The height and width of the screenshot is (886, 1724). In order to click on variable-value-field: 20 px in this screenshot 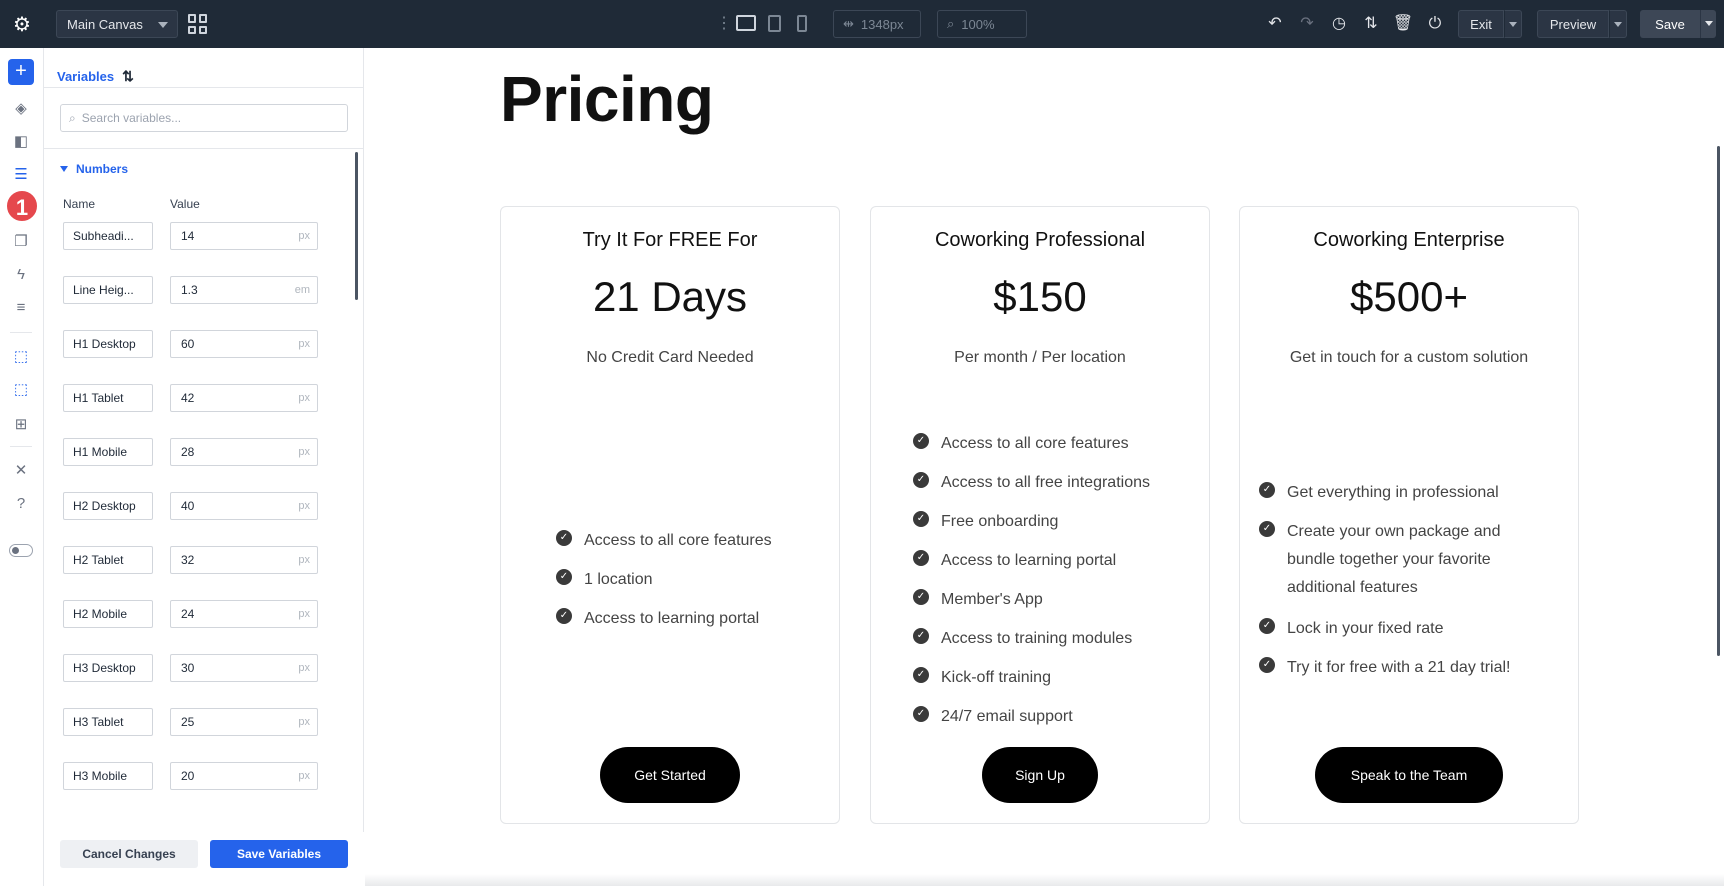, I will do `click(244, 776)`.